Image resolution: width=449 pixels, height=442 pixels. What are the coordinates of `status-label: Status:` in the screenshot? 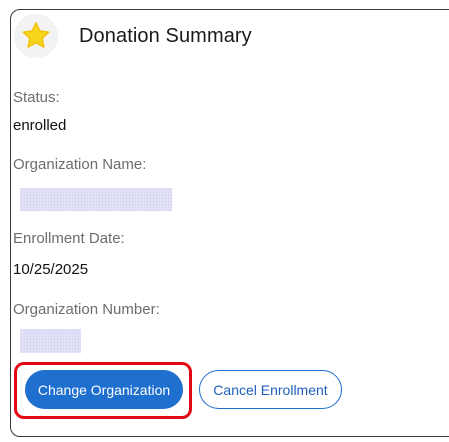 It's located at (36, 97).